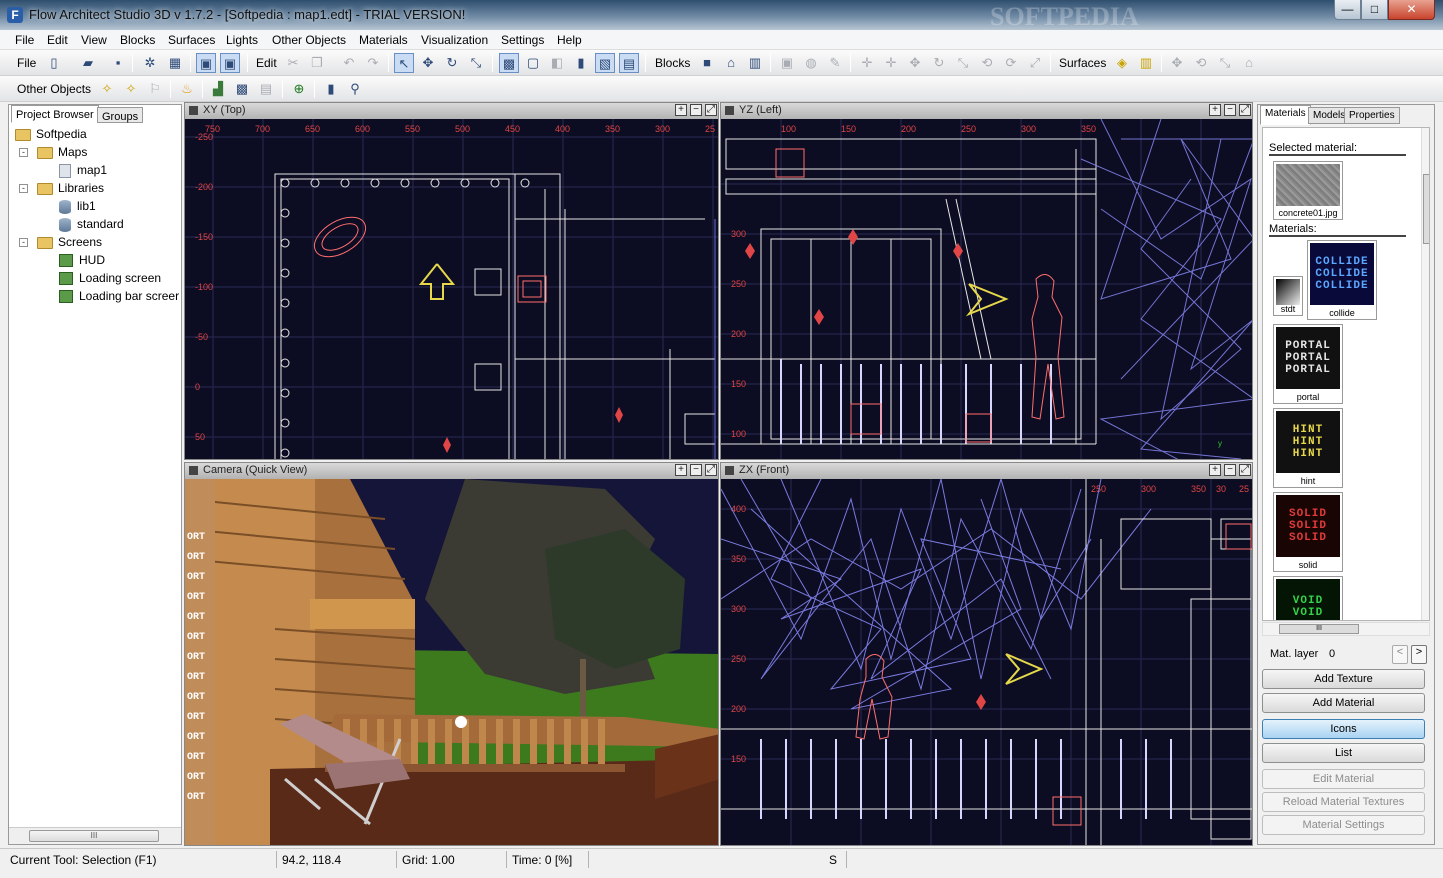 The width and height of the screenshot is (1443, 878). I want to click on cut-icon: ✂, so click(293, 63).